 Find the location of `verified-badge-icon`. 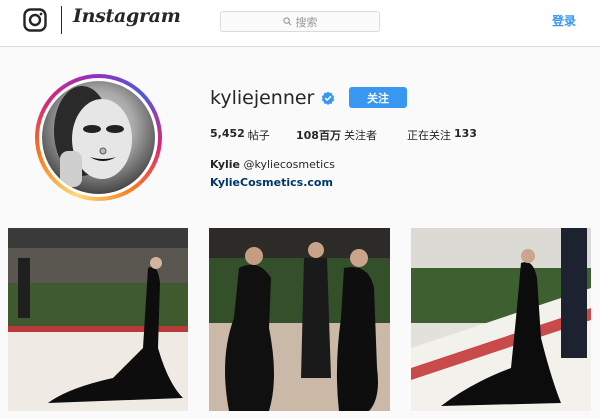

verified-badge-icon is located at coordinates (328, 98).